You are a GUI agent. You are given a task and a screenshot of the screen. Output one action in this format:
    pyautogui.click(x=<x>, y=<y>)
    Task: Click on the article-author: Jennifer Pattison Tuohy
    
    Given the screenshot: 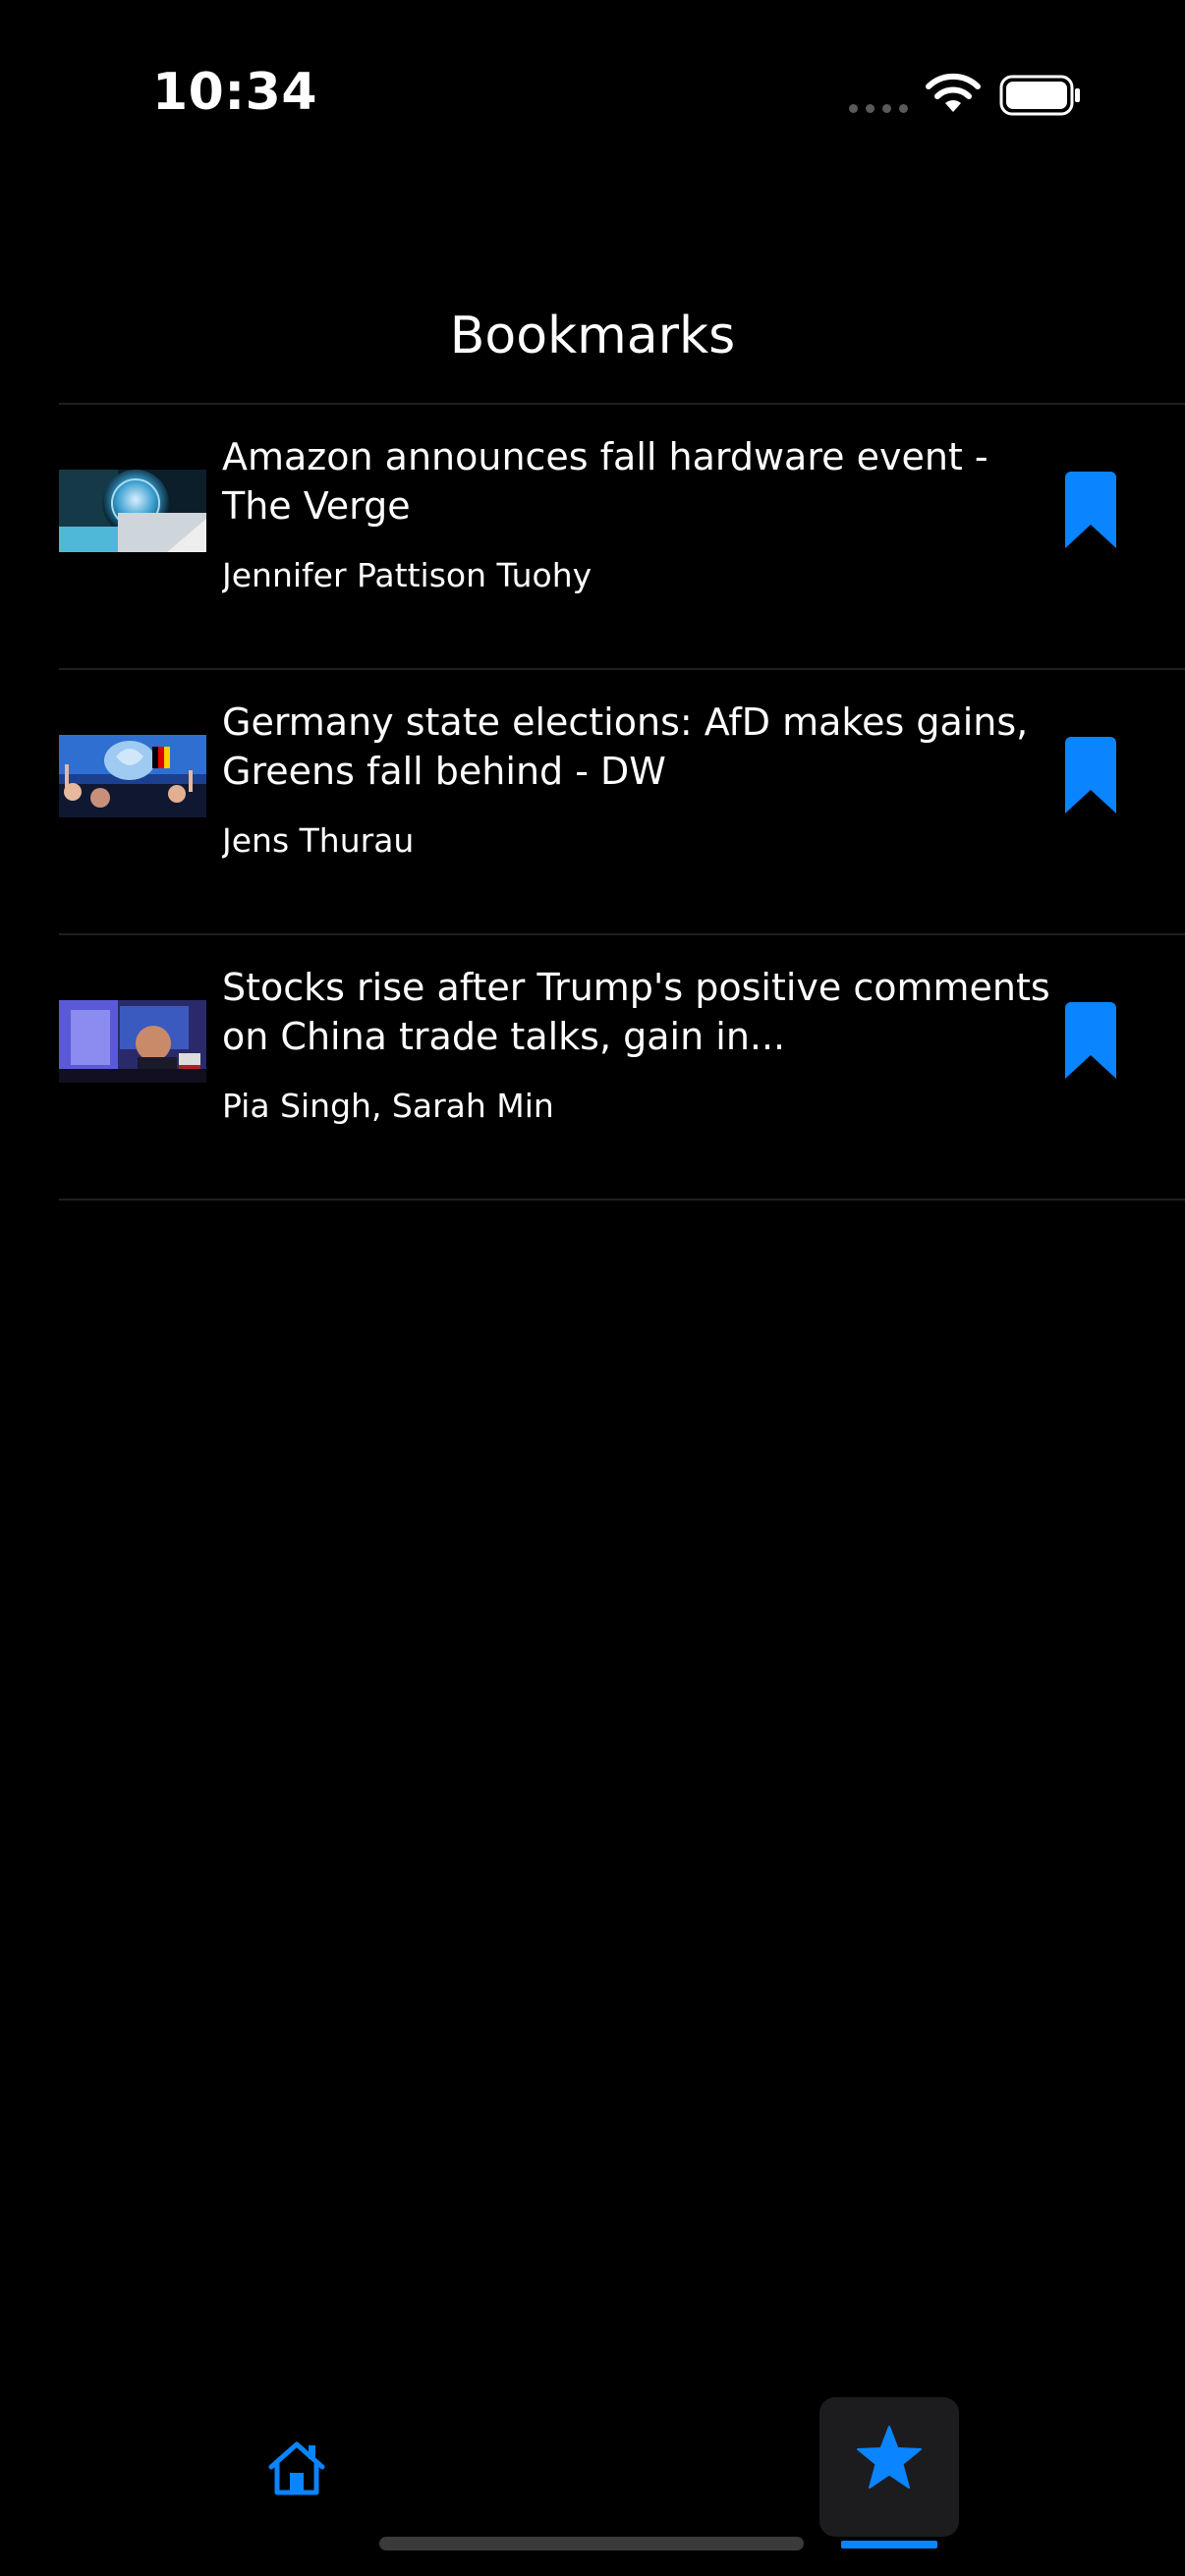 What is the action you would take?
    pyautogui.click(x=407, y=575)
    